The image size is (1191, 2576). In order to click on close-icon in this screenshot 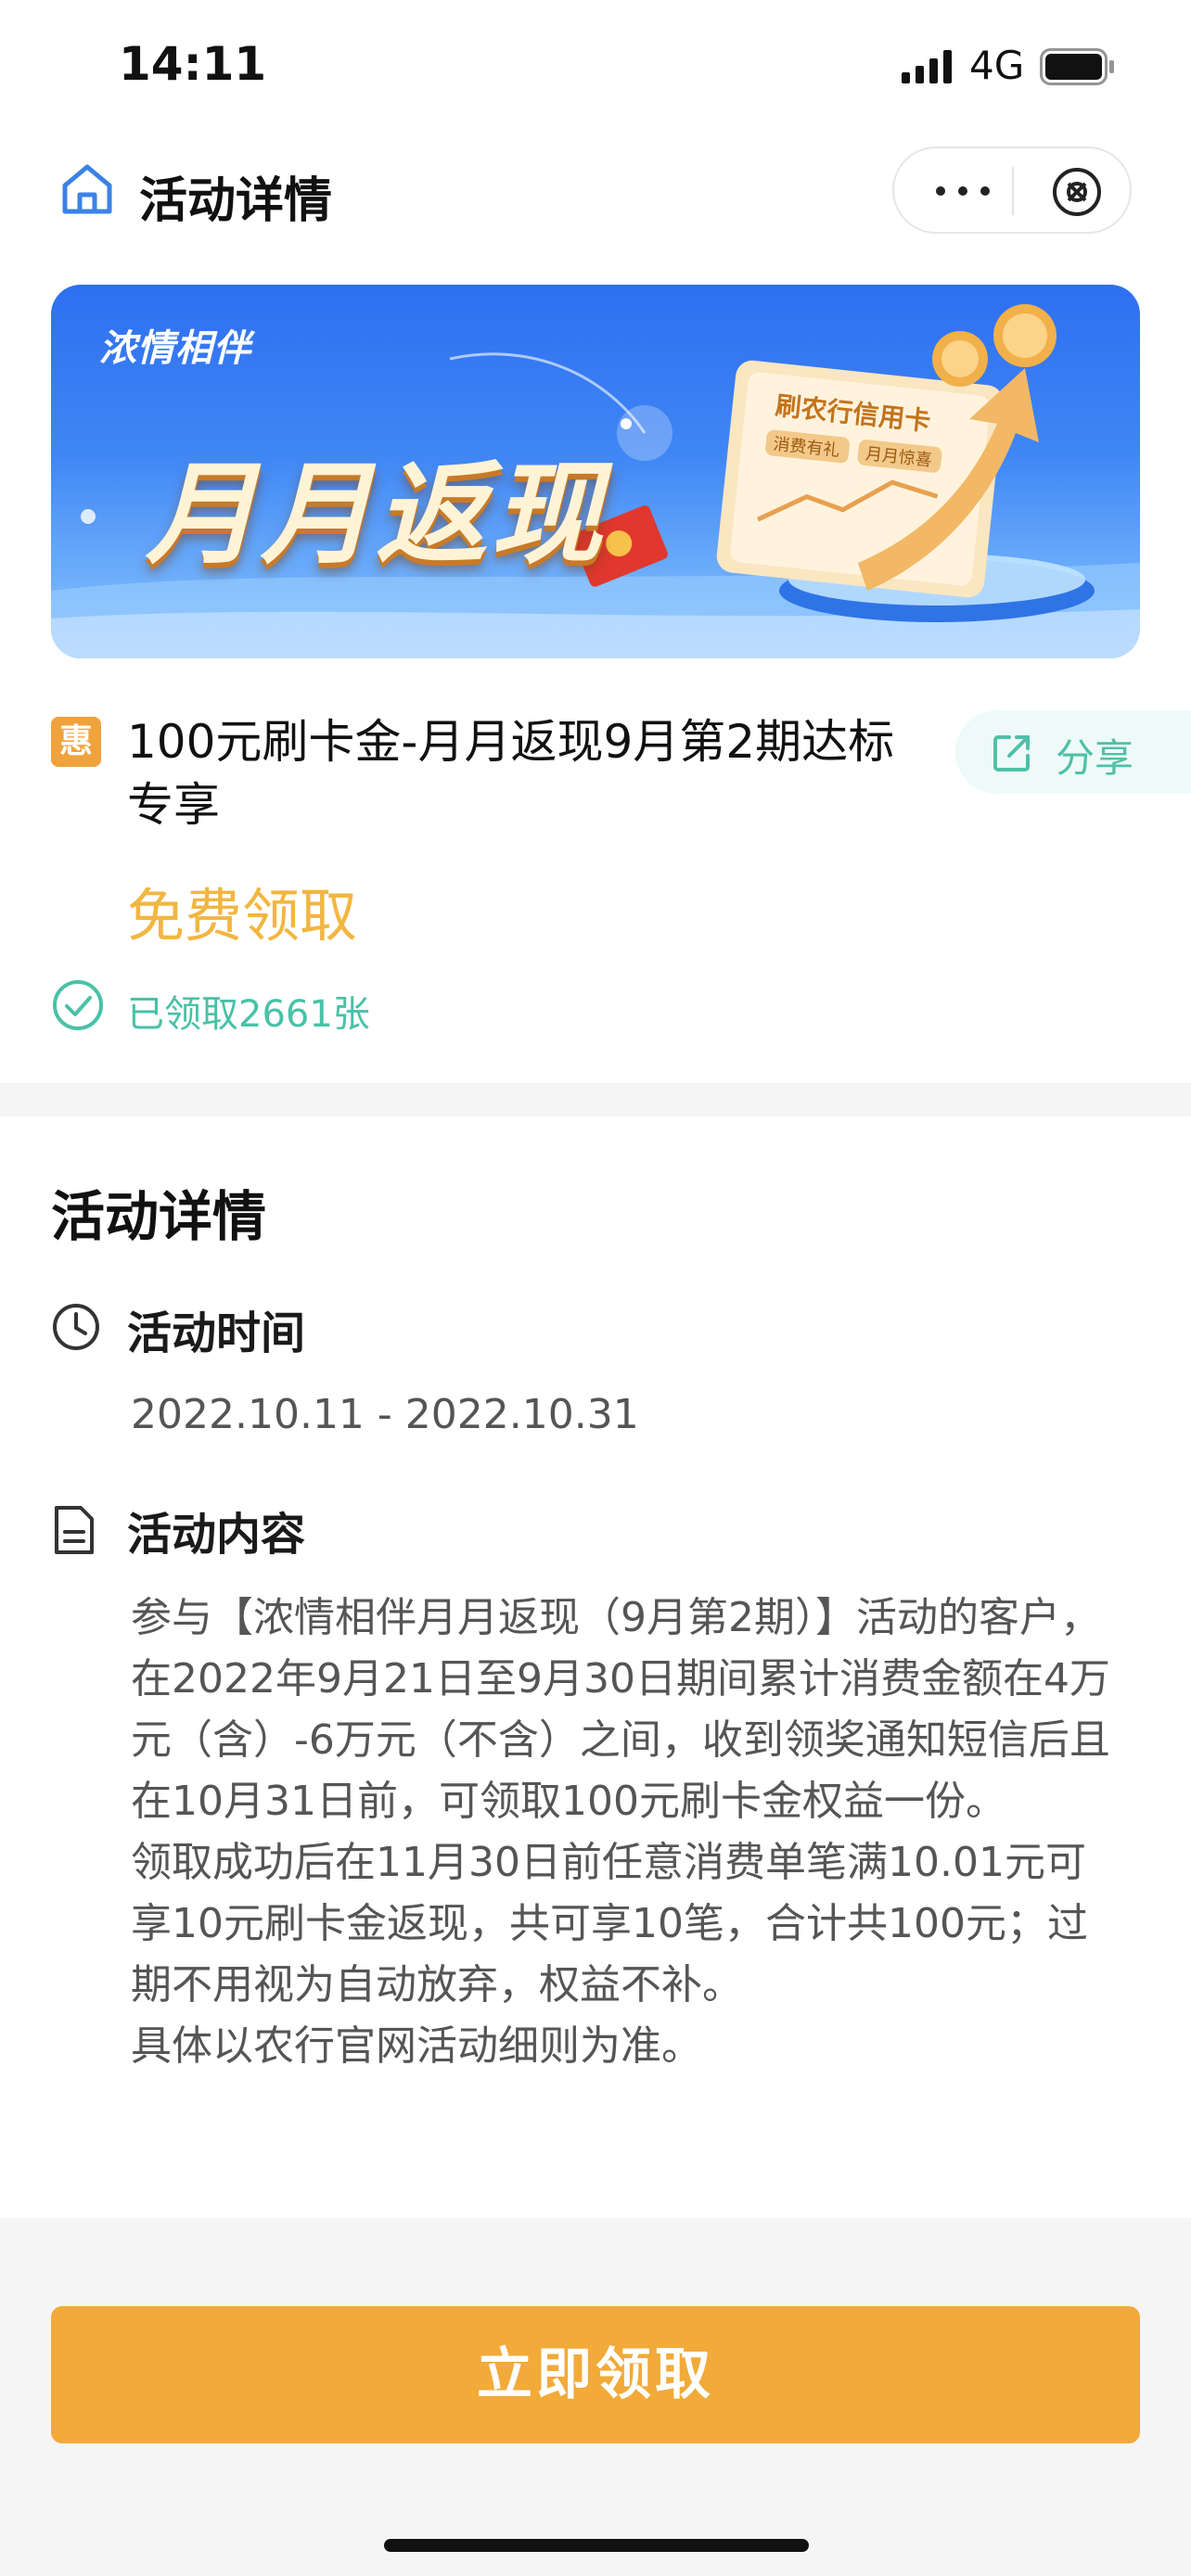, I will do `click(1077, 192)`.